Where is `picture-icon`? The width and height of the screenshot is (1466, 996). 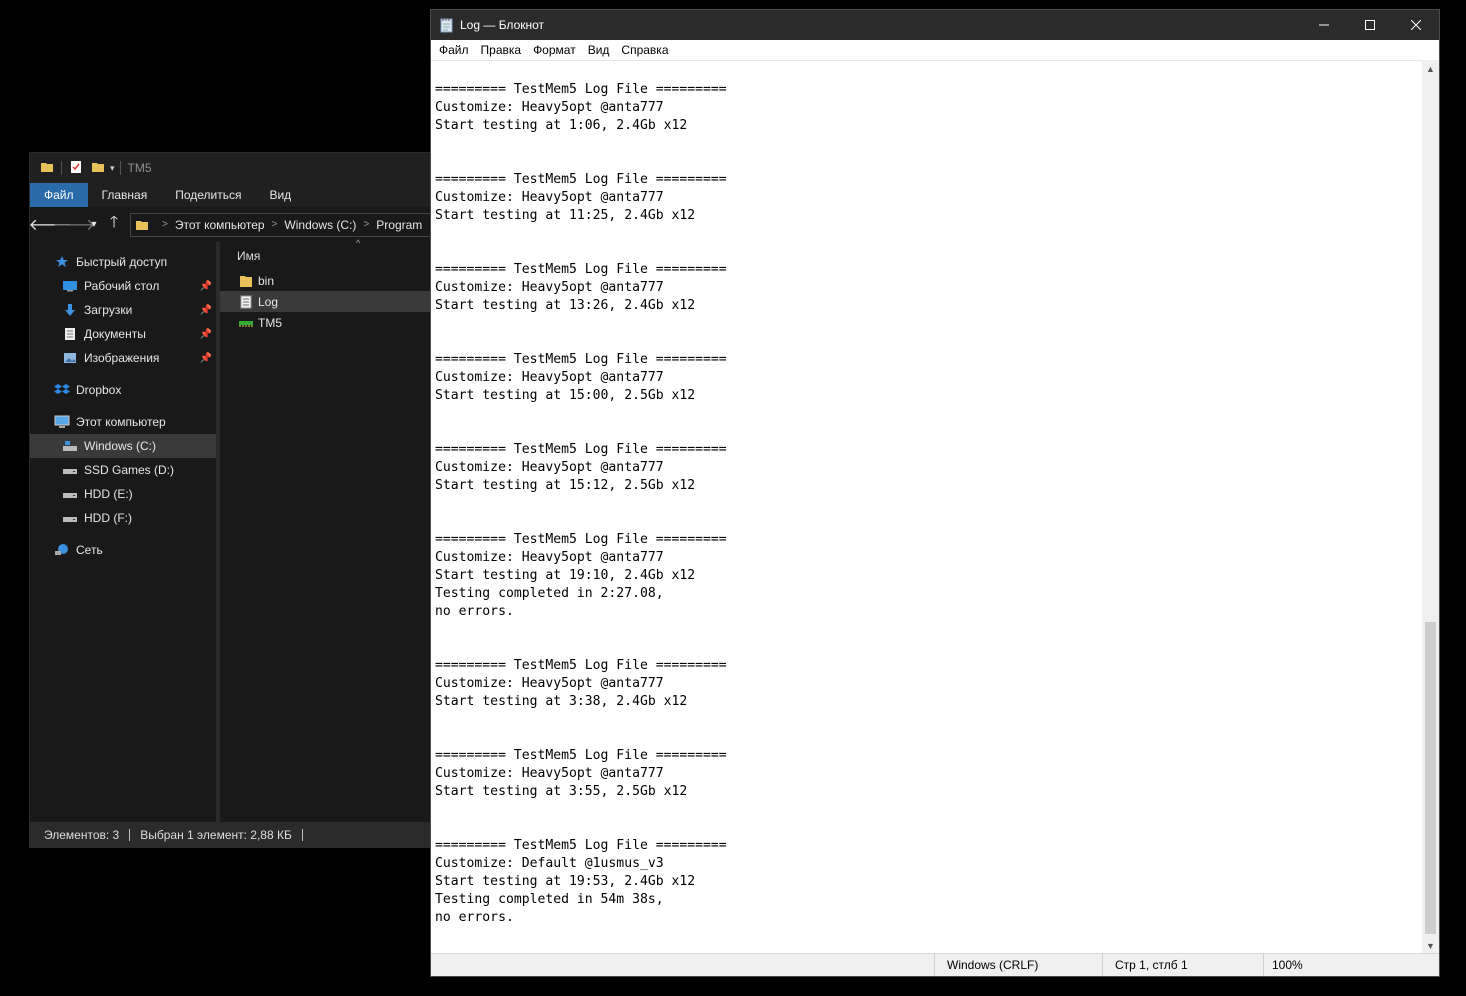 picture-icon is located at coordinates (70, 358).